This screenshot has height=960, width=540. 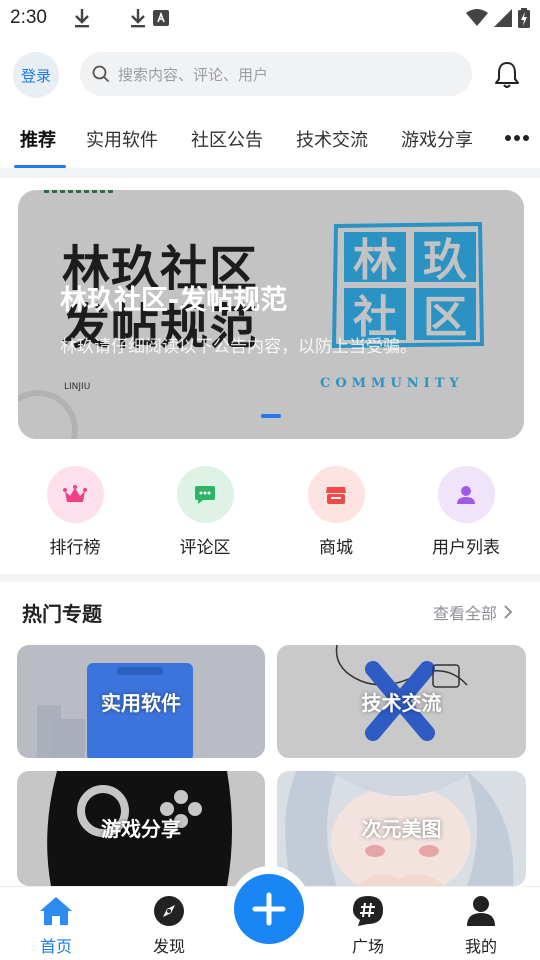 I want to click on carousel-indicator, so click(x=271, y=416).